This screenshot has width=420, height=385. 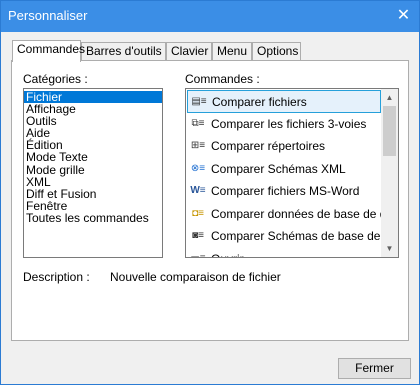 What do you see at coordinates (123, 51) in the screenshot?
I see `tab-barres-outils: Barres d'outils` at bounding box center [123, 51].